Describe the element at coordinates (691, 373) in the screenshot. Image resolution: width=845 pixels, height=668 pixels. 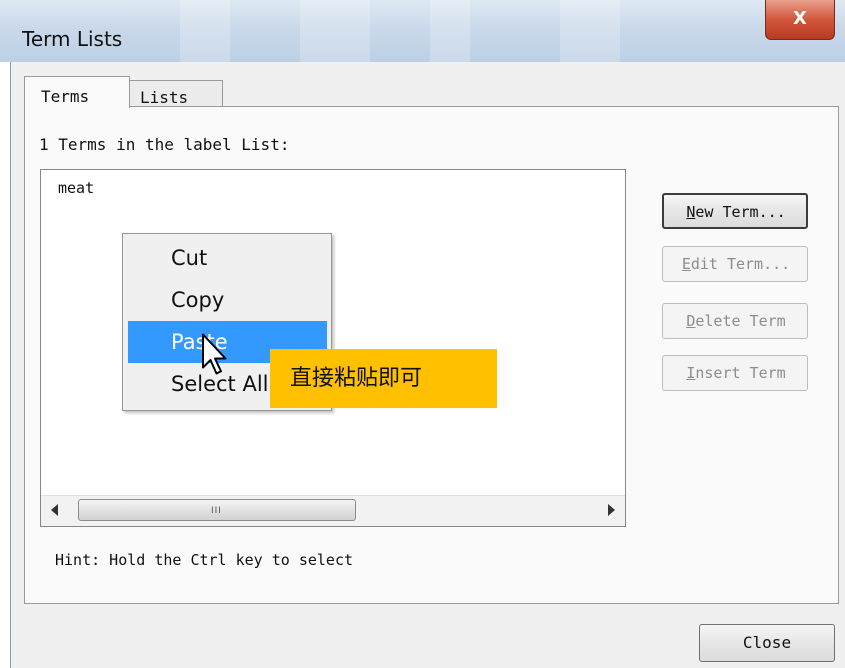
I see `insert-term-accel: I` at that location.